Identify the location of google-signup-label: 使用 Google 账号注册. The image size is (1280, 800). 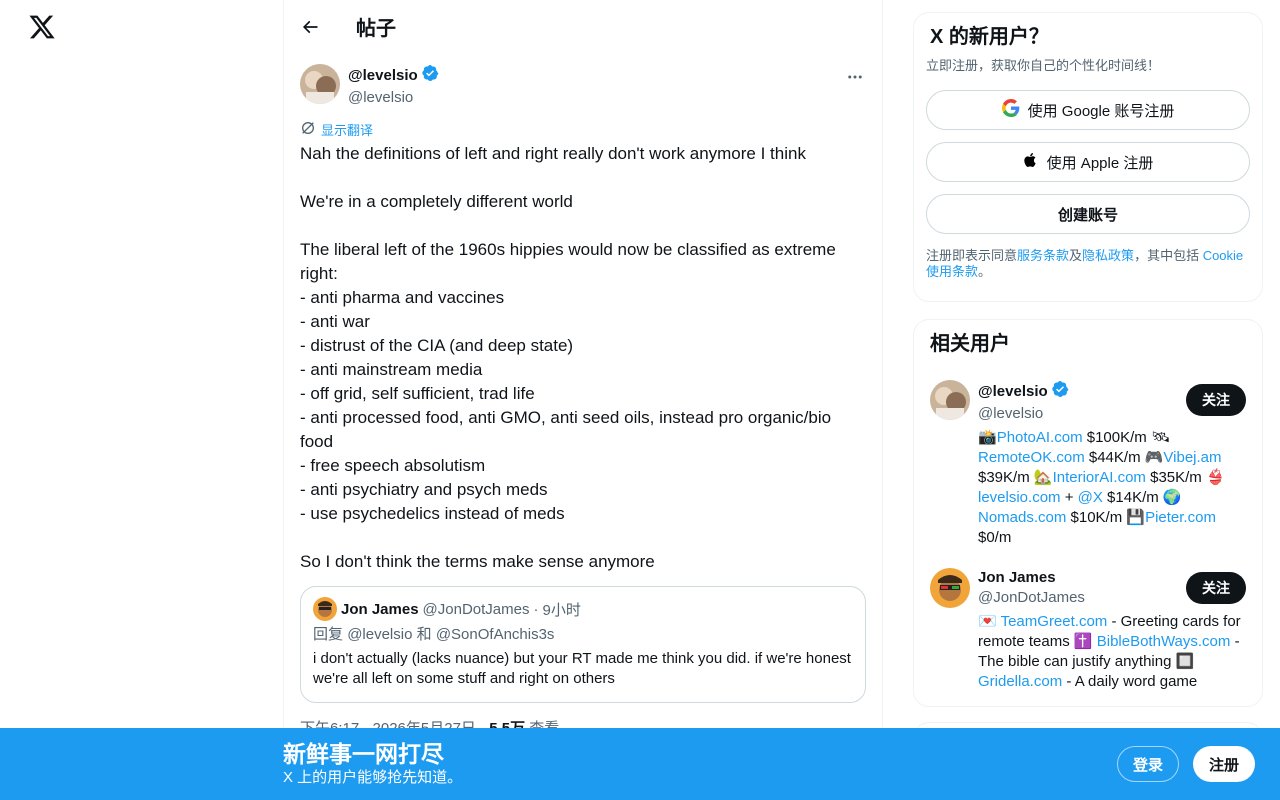
(1101, 111).